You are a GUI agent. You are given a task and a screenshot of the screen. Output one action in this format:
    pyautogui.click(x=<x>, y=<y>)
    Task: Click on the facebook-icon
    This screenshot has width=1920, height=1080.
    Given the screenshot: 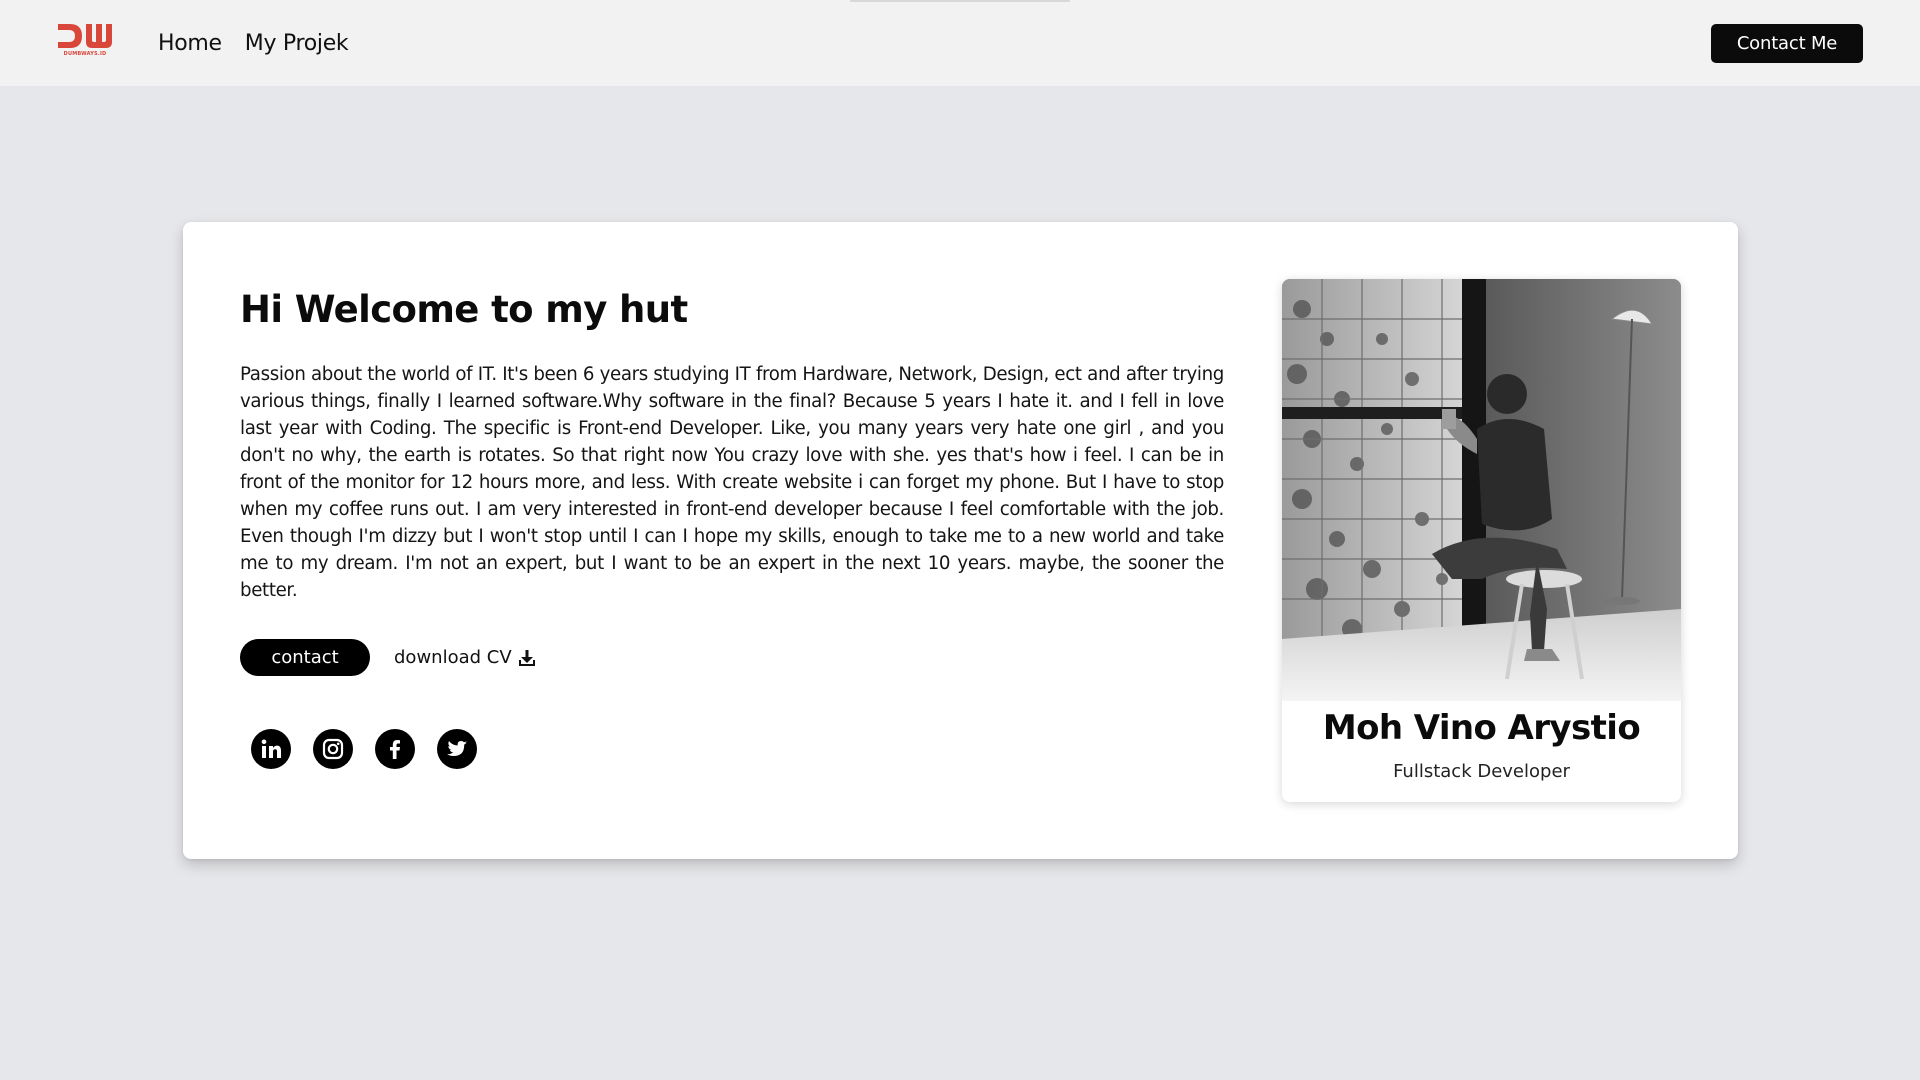 What is the action you would take?
    pyautogui.click(x=395, y=749)
    